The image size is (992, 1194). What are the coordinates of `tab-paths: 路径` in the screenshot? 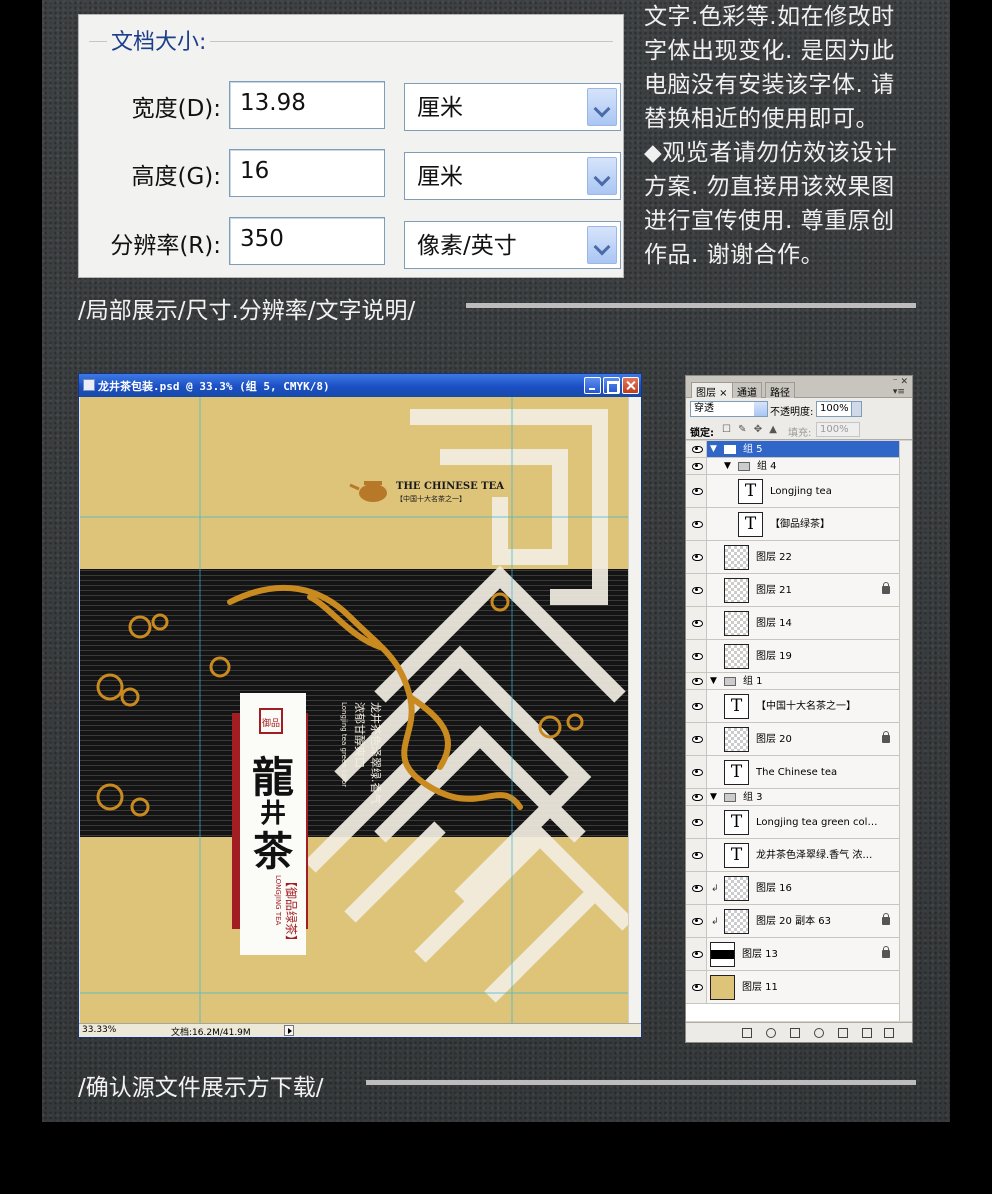 It's located at (780, 390).